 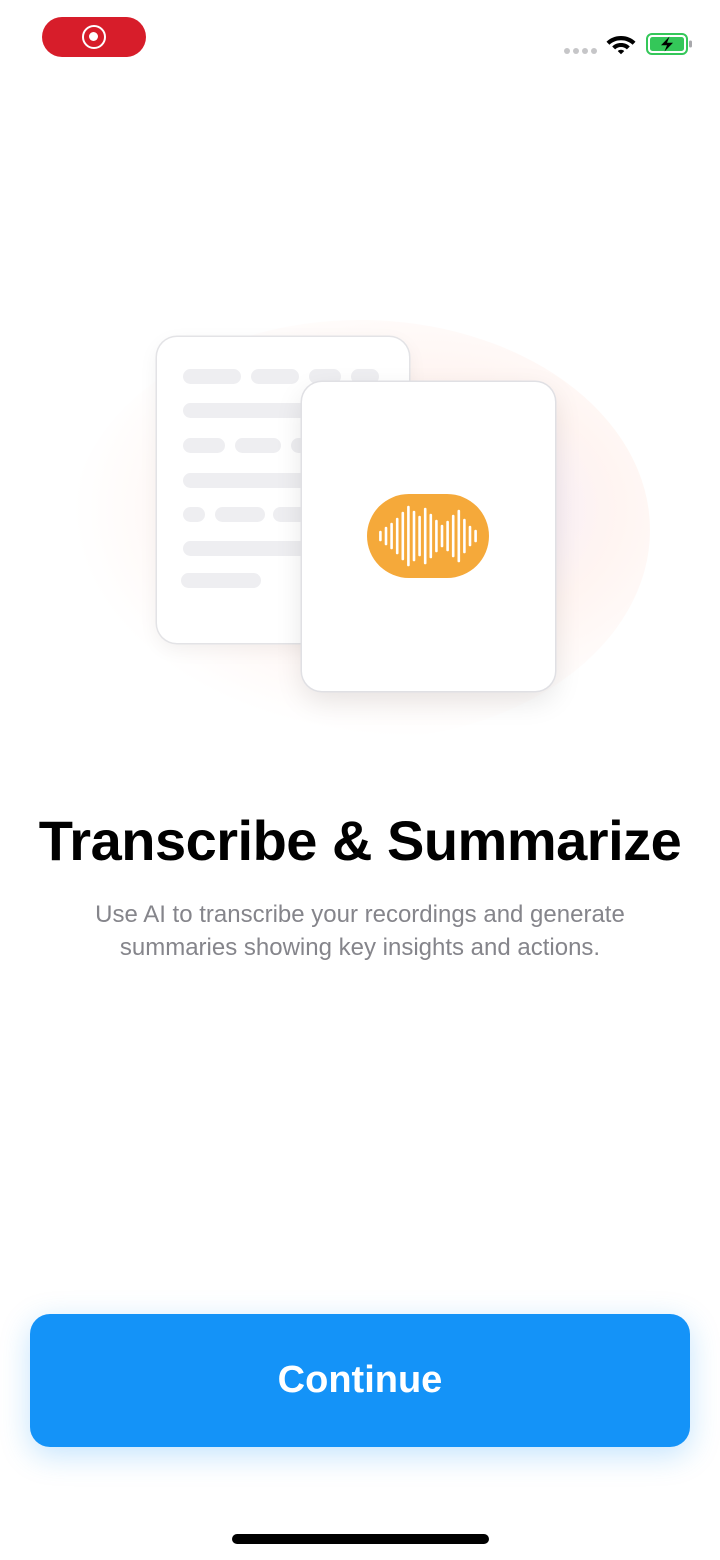 I want to click on status-bar, so click(x=360, y=40).